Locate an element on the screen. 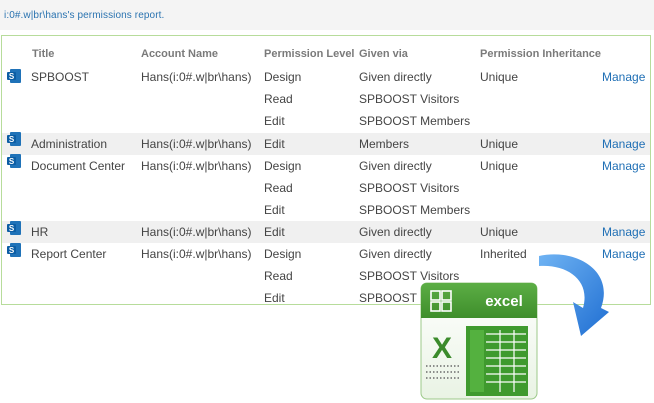 This screenshot has height=403, width=654. excel-letter: X is located at coordinates (442, 348).